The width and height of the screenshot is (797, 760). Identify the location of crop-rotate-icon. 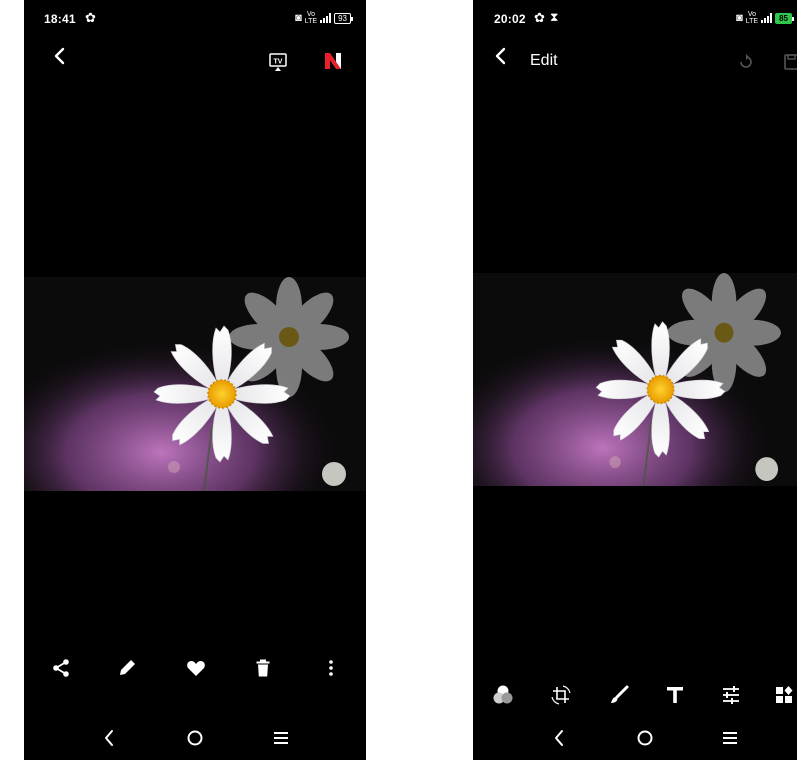
(561, 695).